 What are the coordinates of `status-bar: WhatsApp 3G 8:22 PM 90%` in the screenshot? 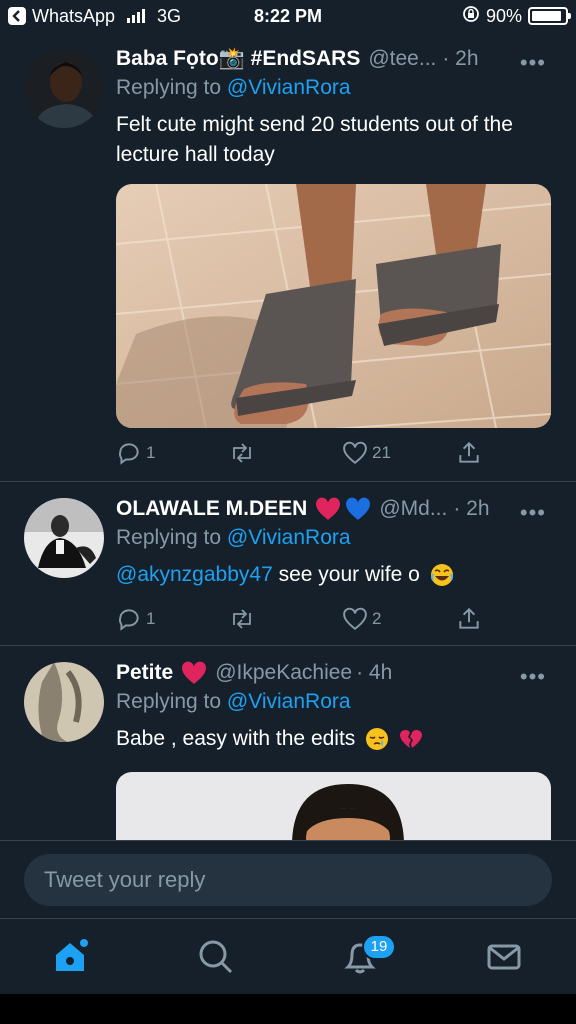 It's located at (288, 16).